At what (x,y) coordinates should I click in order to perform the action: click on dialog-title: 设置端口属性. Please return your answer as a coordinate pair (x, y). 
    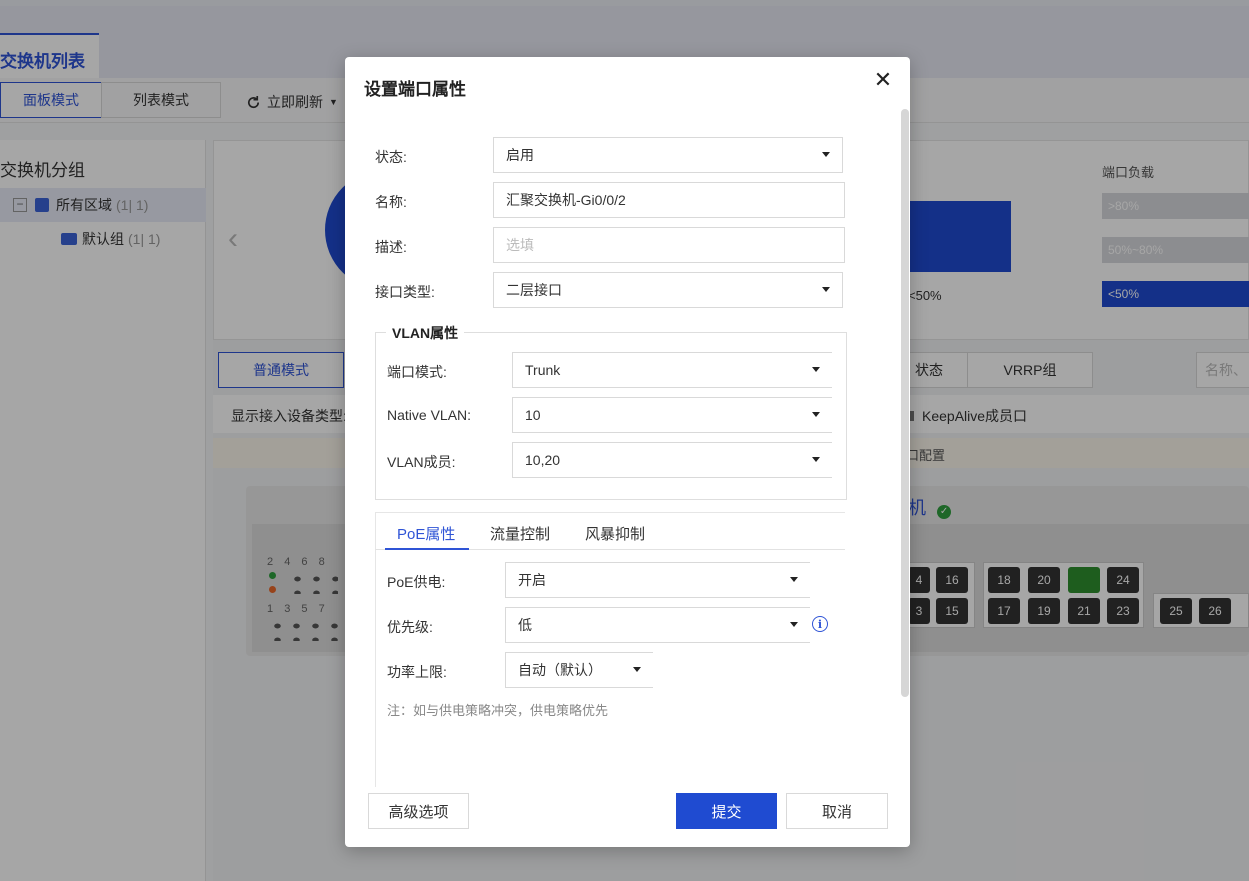
    Looking at the image, I should click on (415, 89).